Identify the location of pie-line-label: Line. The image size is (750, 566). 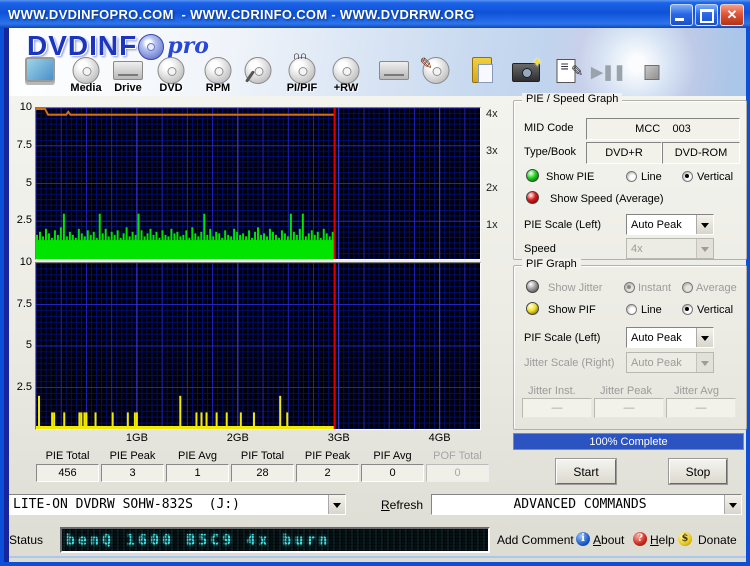
(651, 177).